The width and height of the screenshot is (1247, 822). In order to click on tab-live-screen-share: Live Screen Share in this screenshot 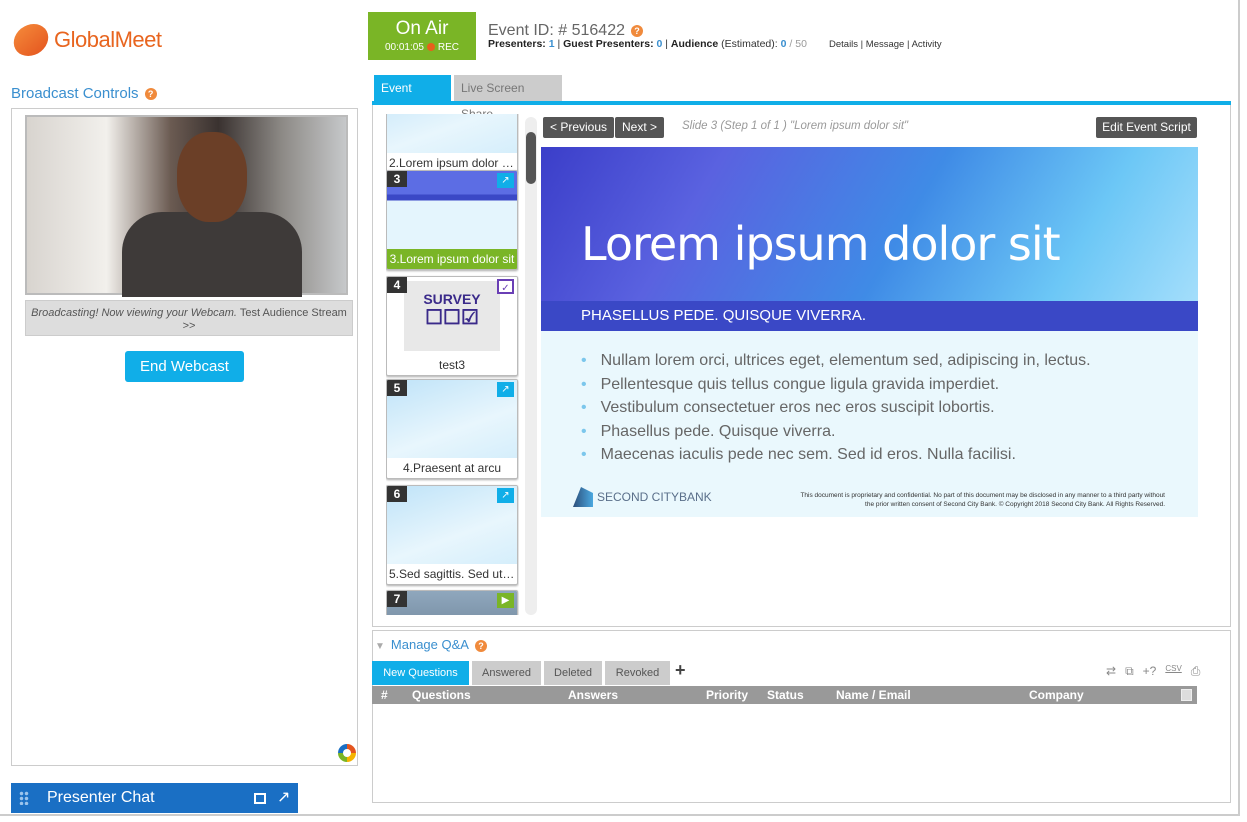, I will do `click(508, 98)`.